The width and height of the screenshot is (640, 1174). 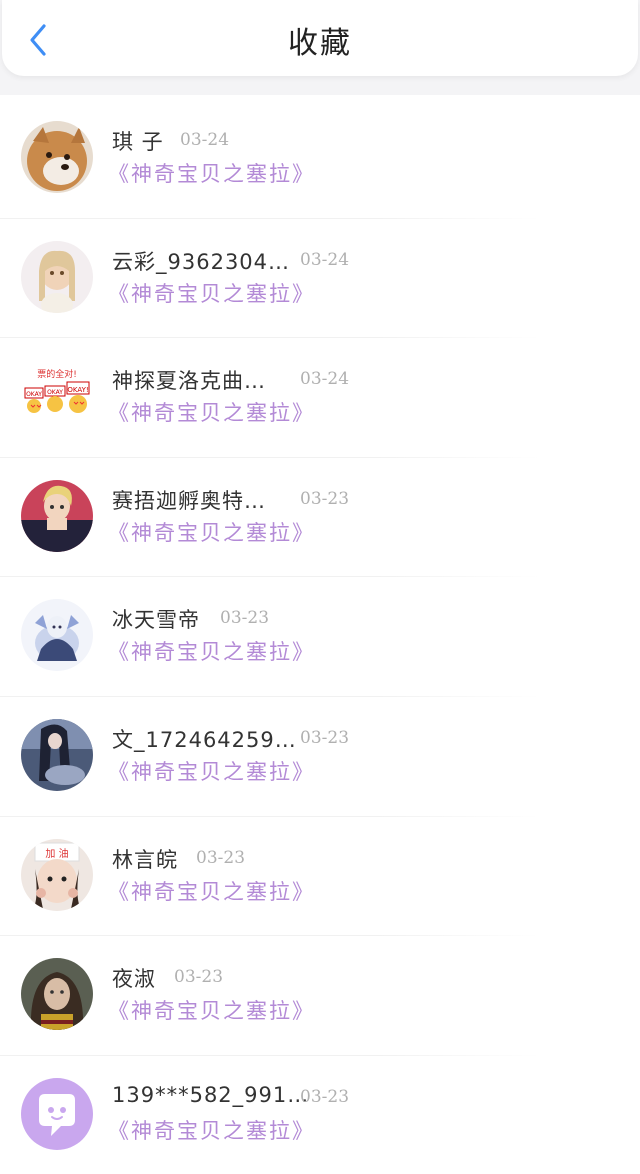 I want to click on svg-text: OKAY!, so click(x=77, y=390).